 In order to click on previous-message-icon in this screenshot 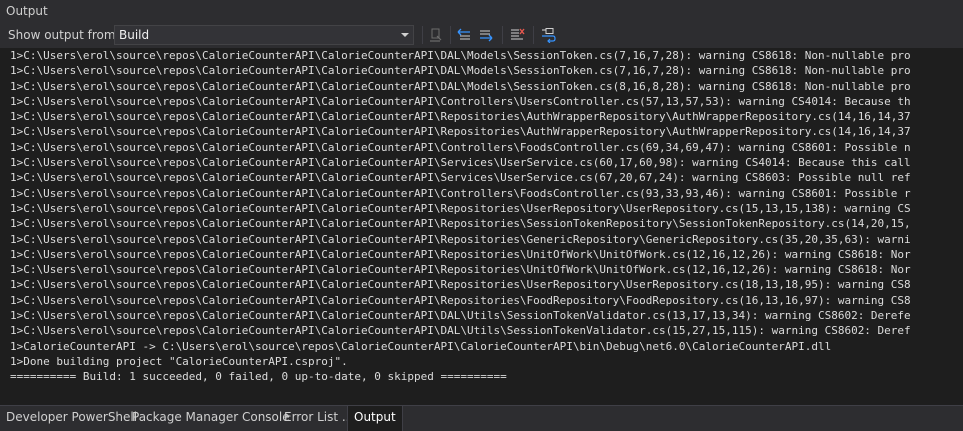, I will do `click(463, 34)`.